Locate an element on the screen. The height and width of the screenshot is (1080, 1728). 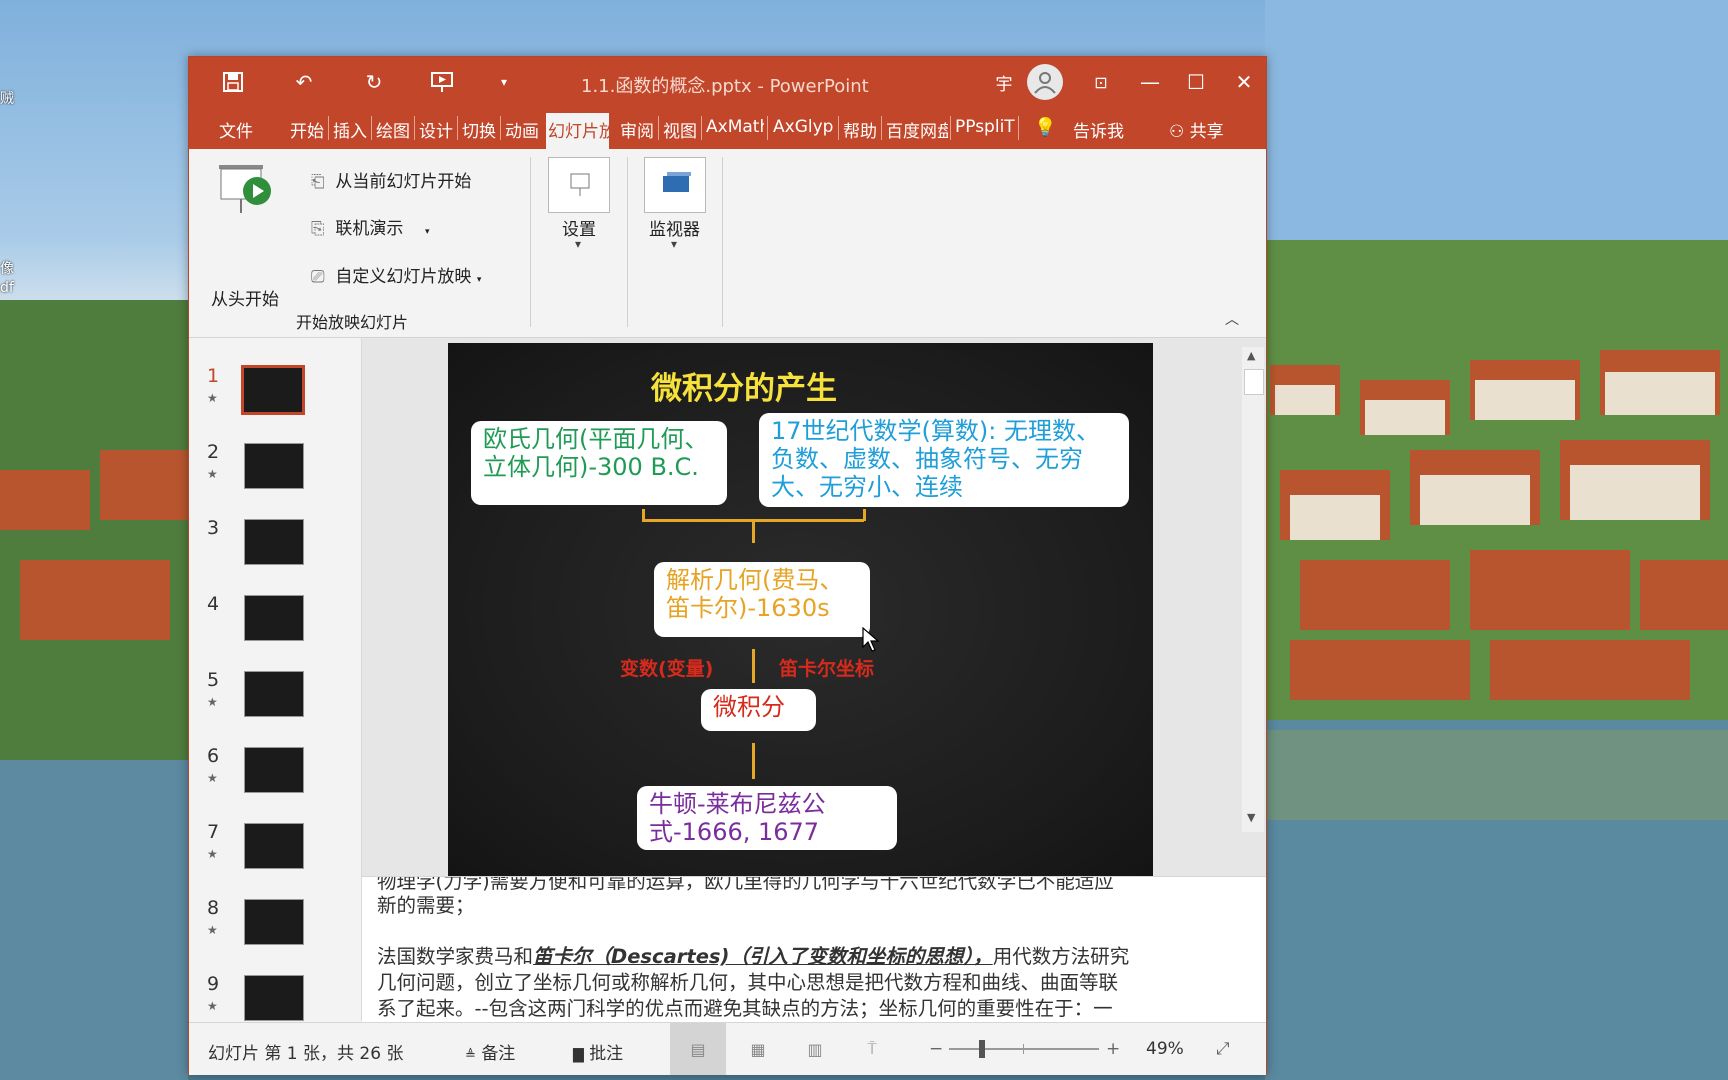
thumbnail-item: 2 ★ is located at coordinates (275, 479).